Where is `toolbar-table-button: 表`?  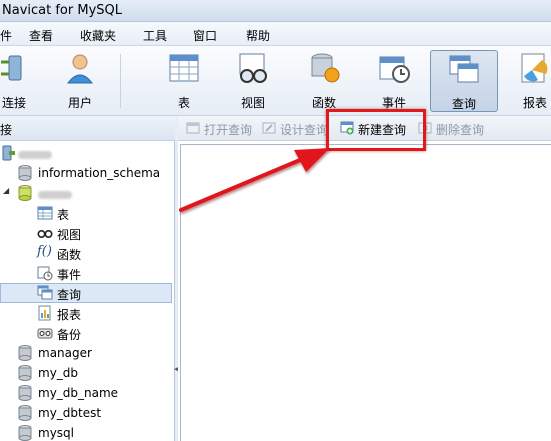 toolbar-table-button: 表 is located at coordinates (184, 81).